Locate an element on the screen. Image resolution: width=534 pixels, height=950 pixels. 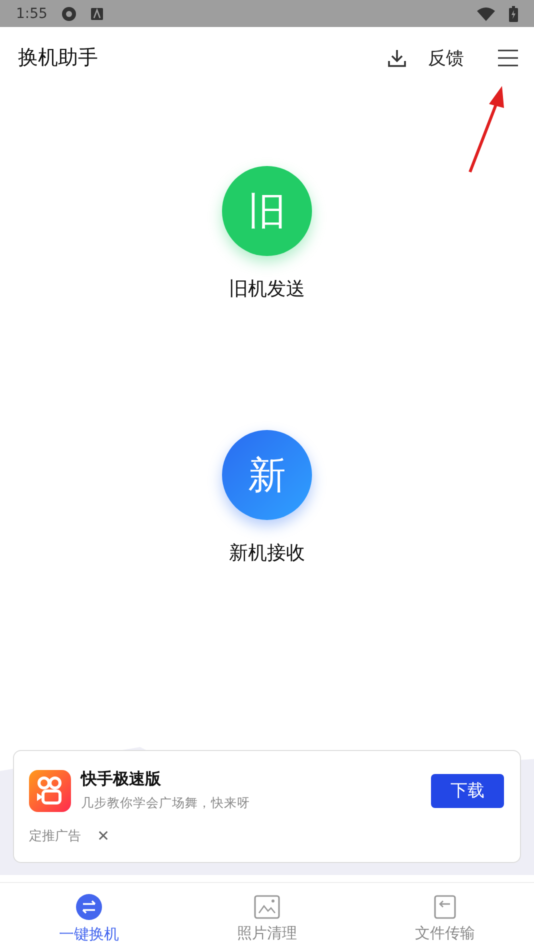
ad-app-name: 快手极速版 is located at coordinates (121, 779).